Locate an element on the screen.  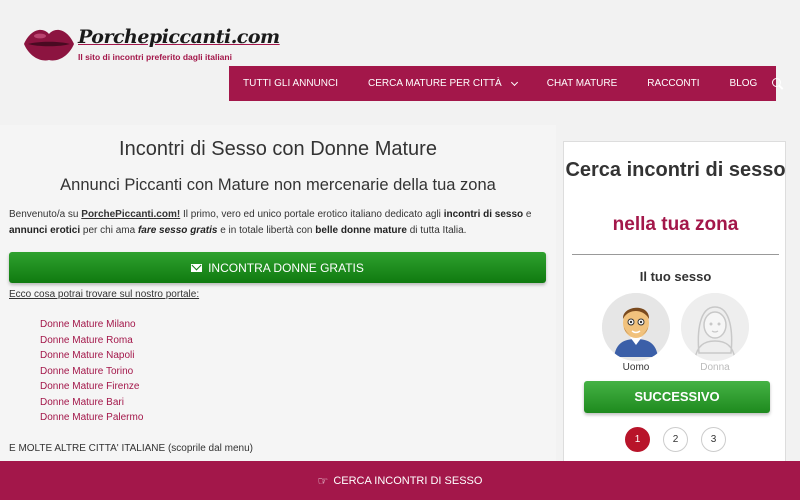
woman-avatar-option is located at coordinates (715, 327).